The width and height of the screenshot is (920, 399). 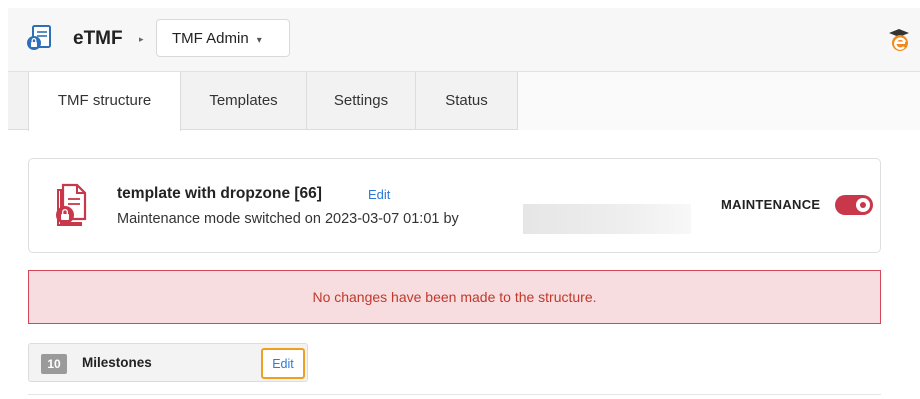 I want to click on milestones-count-badge: 10, so click(x=54, y=364).